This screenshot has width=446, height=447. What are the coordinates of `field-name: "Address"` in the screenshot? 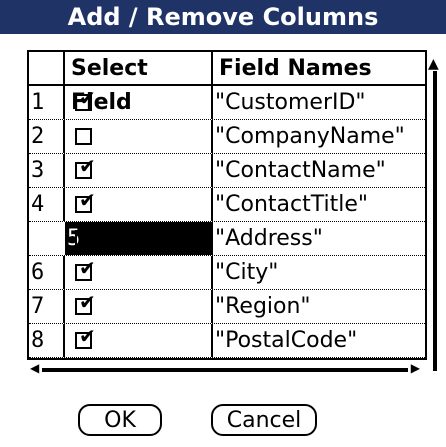 It's located at (269, 238).